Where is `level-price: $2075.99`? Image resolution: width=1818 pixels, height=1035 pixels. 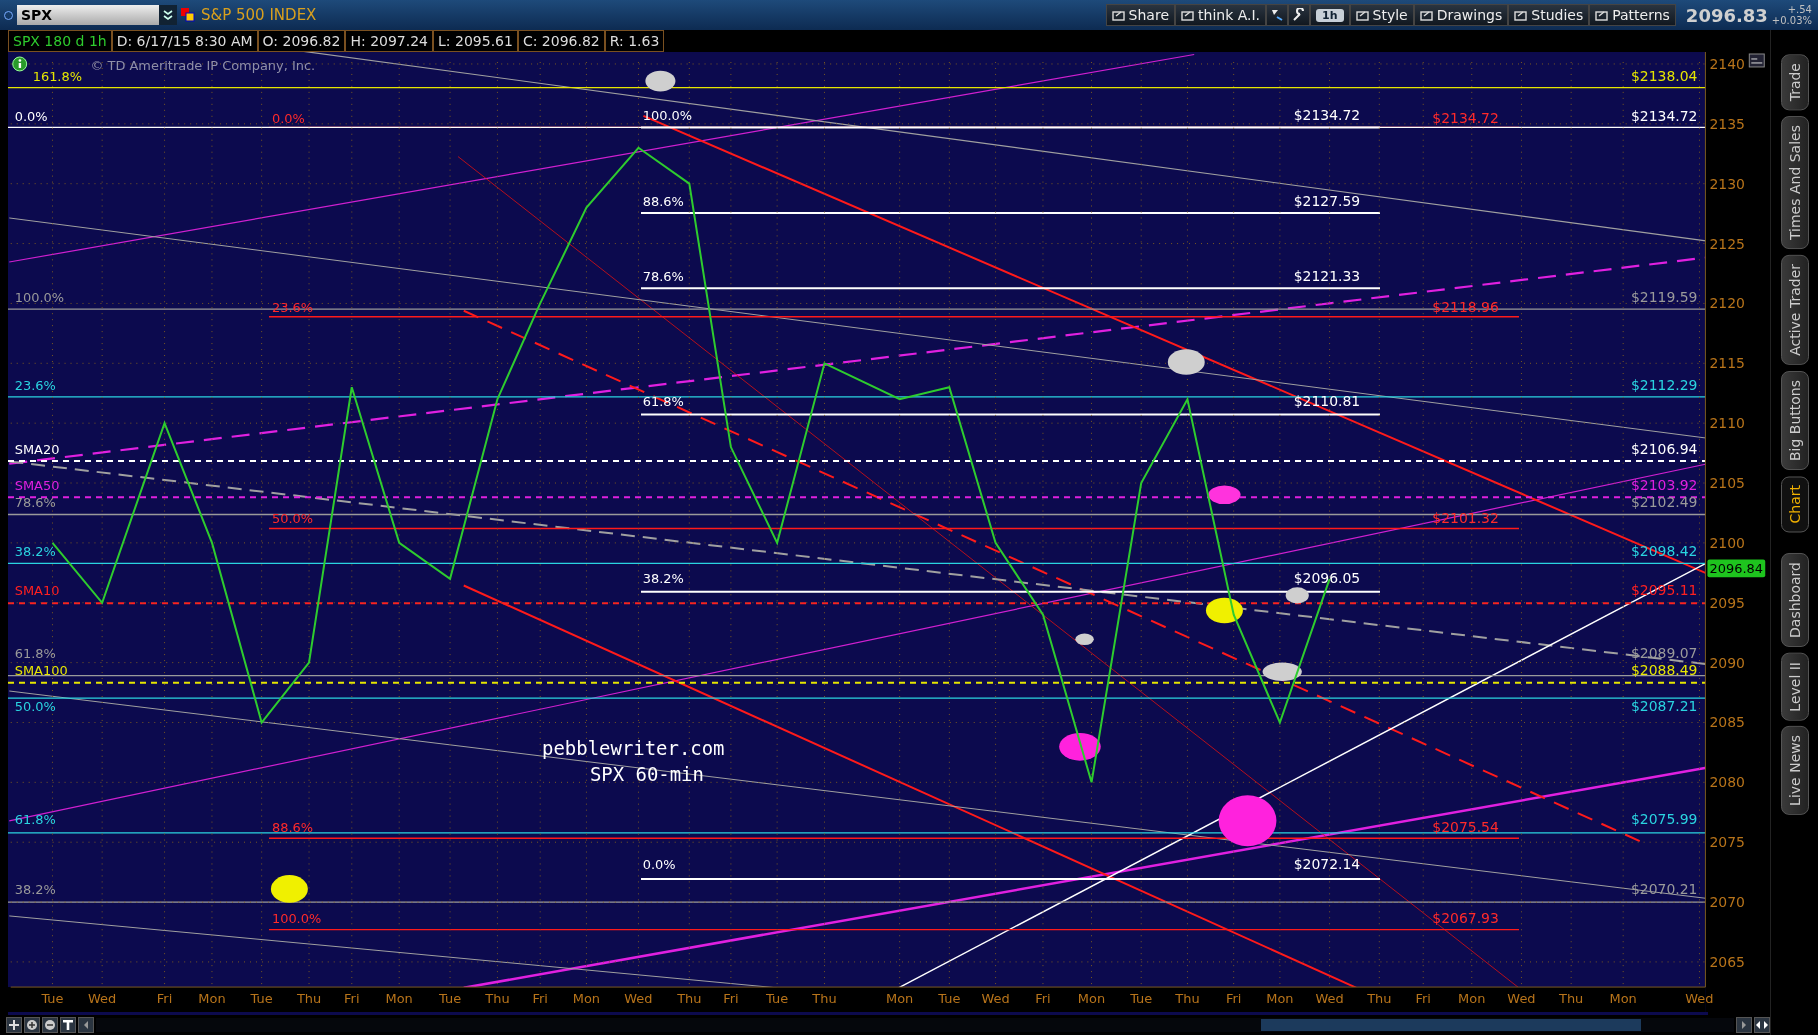
level-price: $2075.99 is located at coordinates (1664, 819).